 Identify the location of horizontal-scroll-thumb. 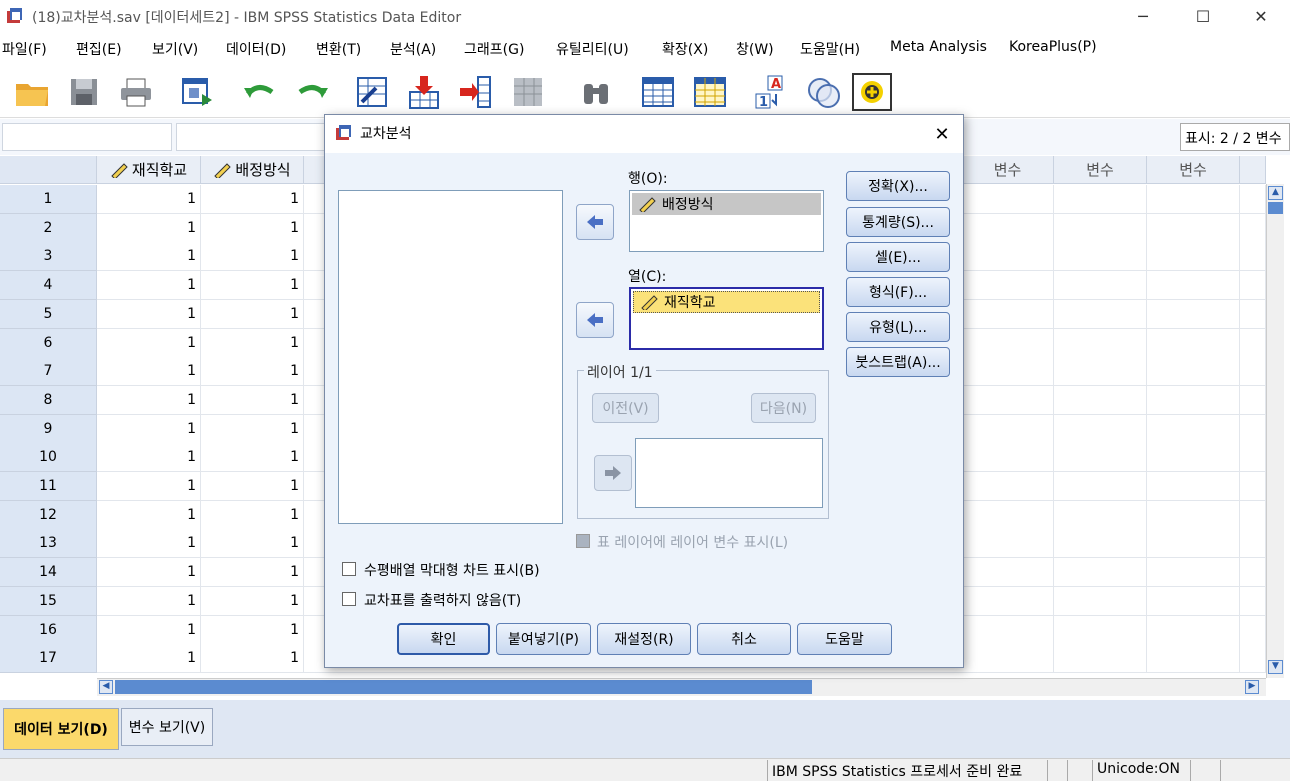
(463, 687).